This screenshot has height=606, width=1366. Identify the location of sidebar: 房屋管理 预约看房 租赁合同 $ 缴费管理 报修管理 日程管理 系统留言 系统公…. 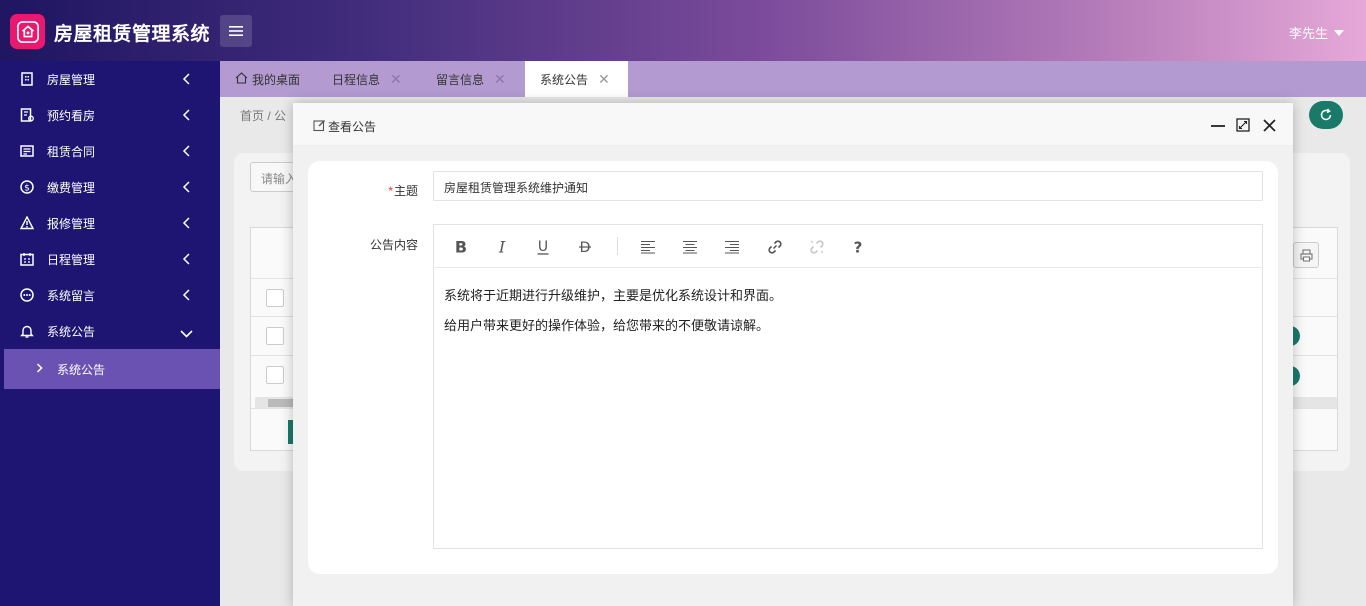
(110, 333).